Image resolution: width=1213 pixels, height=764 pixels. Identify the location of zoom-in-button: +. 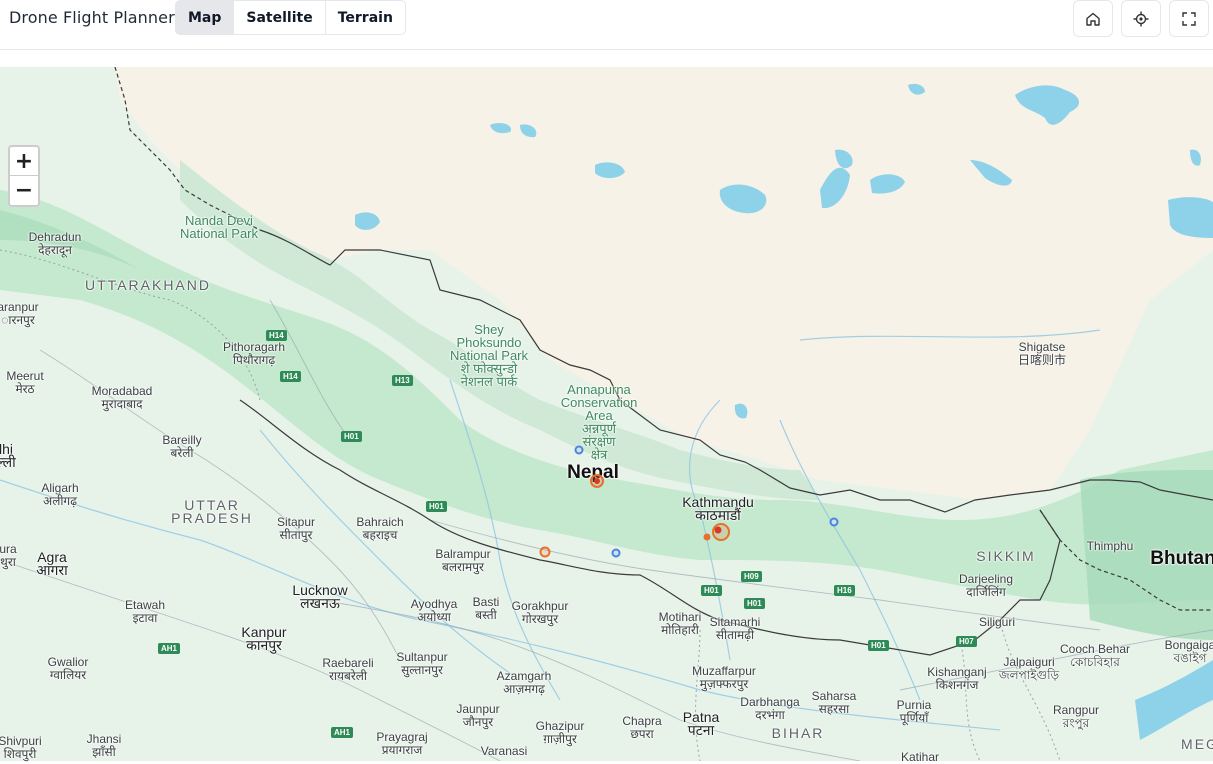
(24, 161).